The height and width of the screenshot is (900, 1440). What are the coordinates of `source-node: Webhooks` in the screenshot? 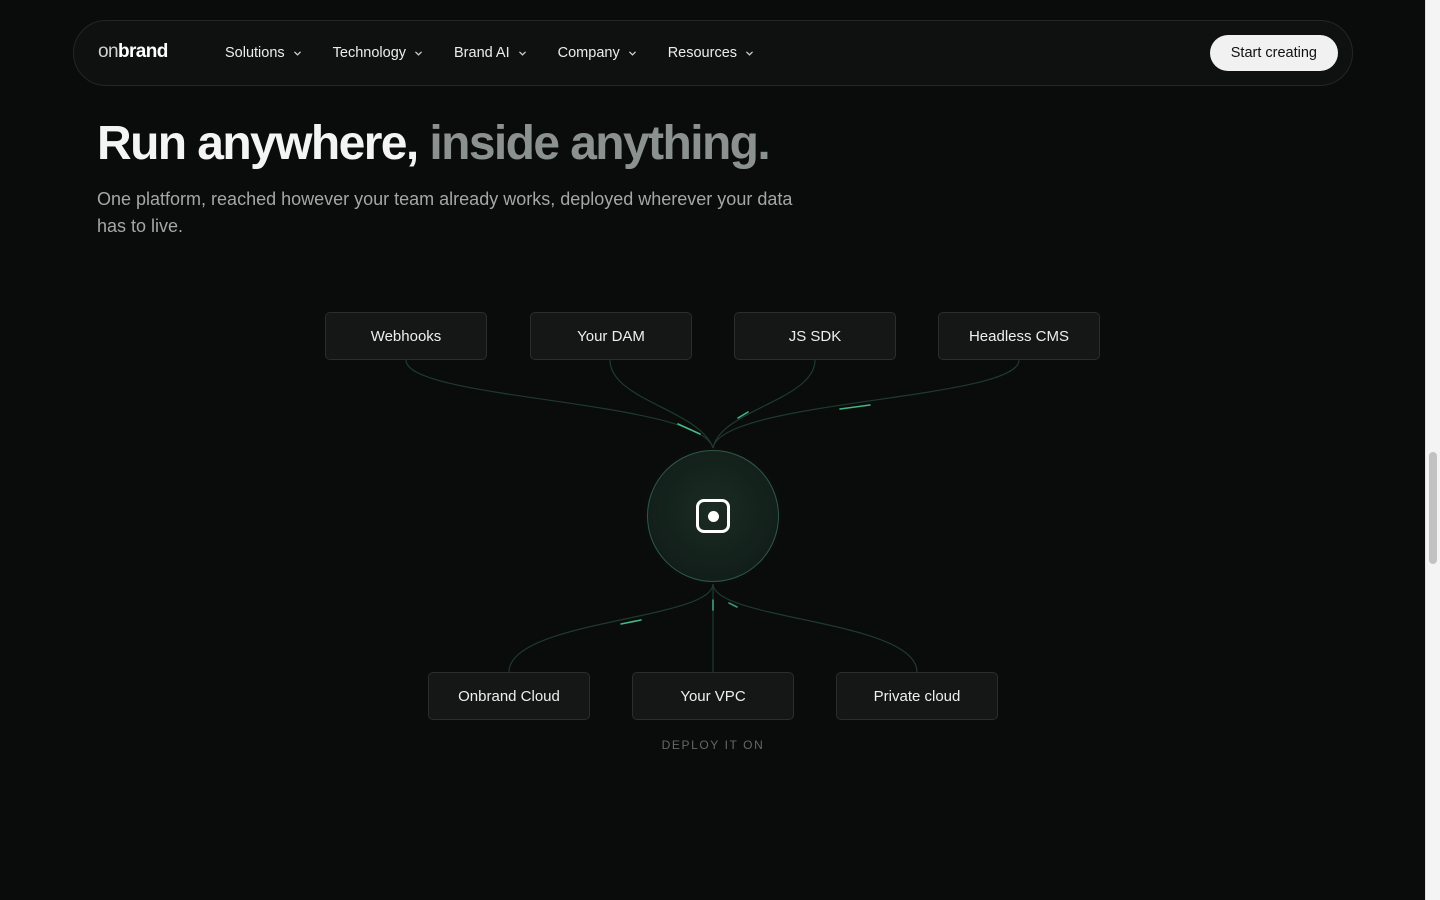 It's located at (406, 336).